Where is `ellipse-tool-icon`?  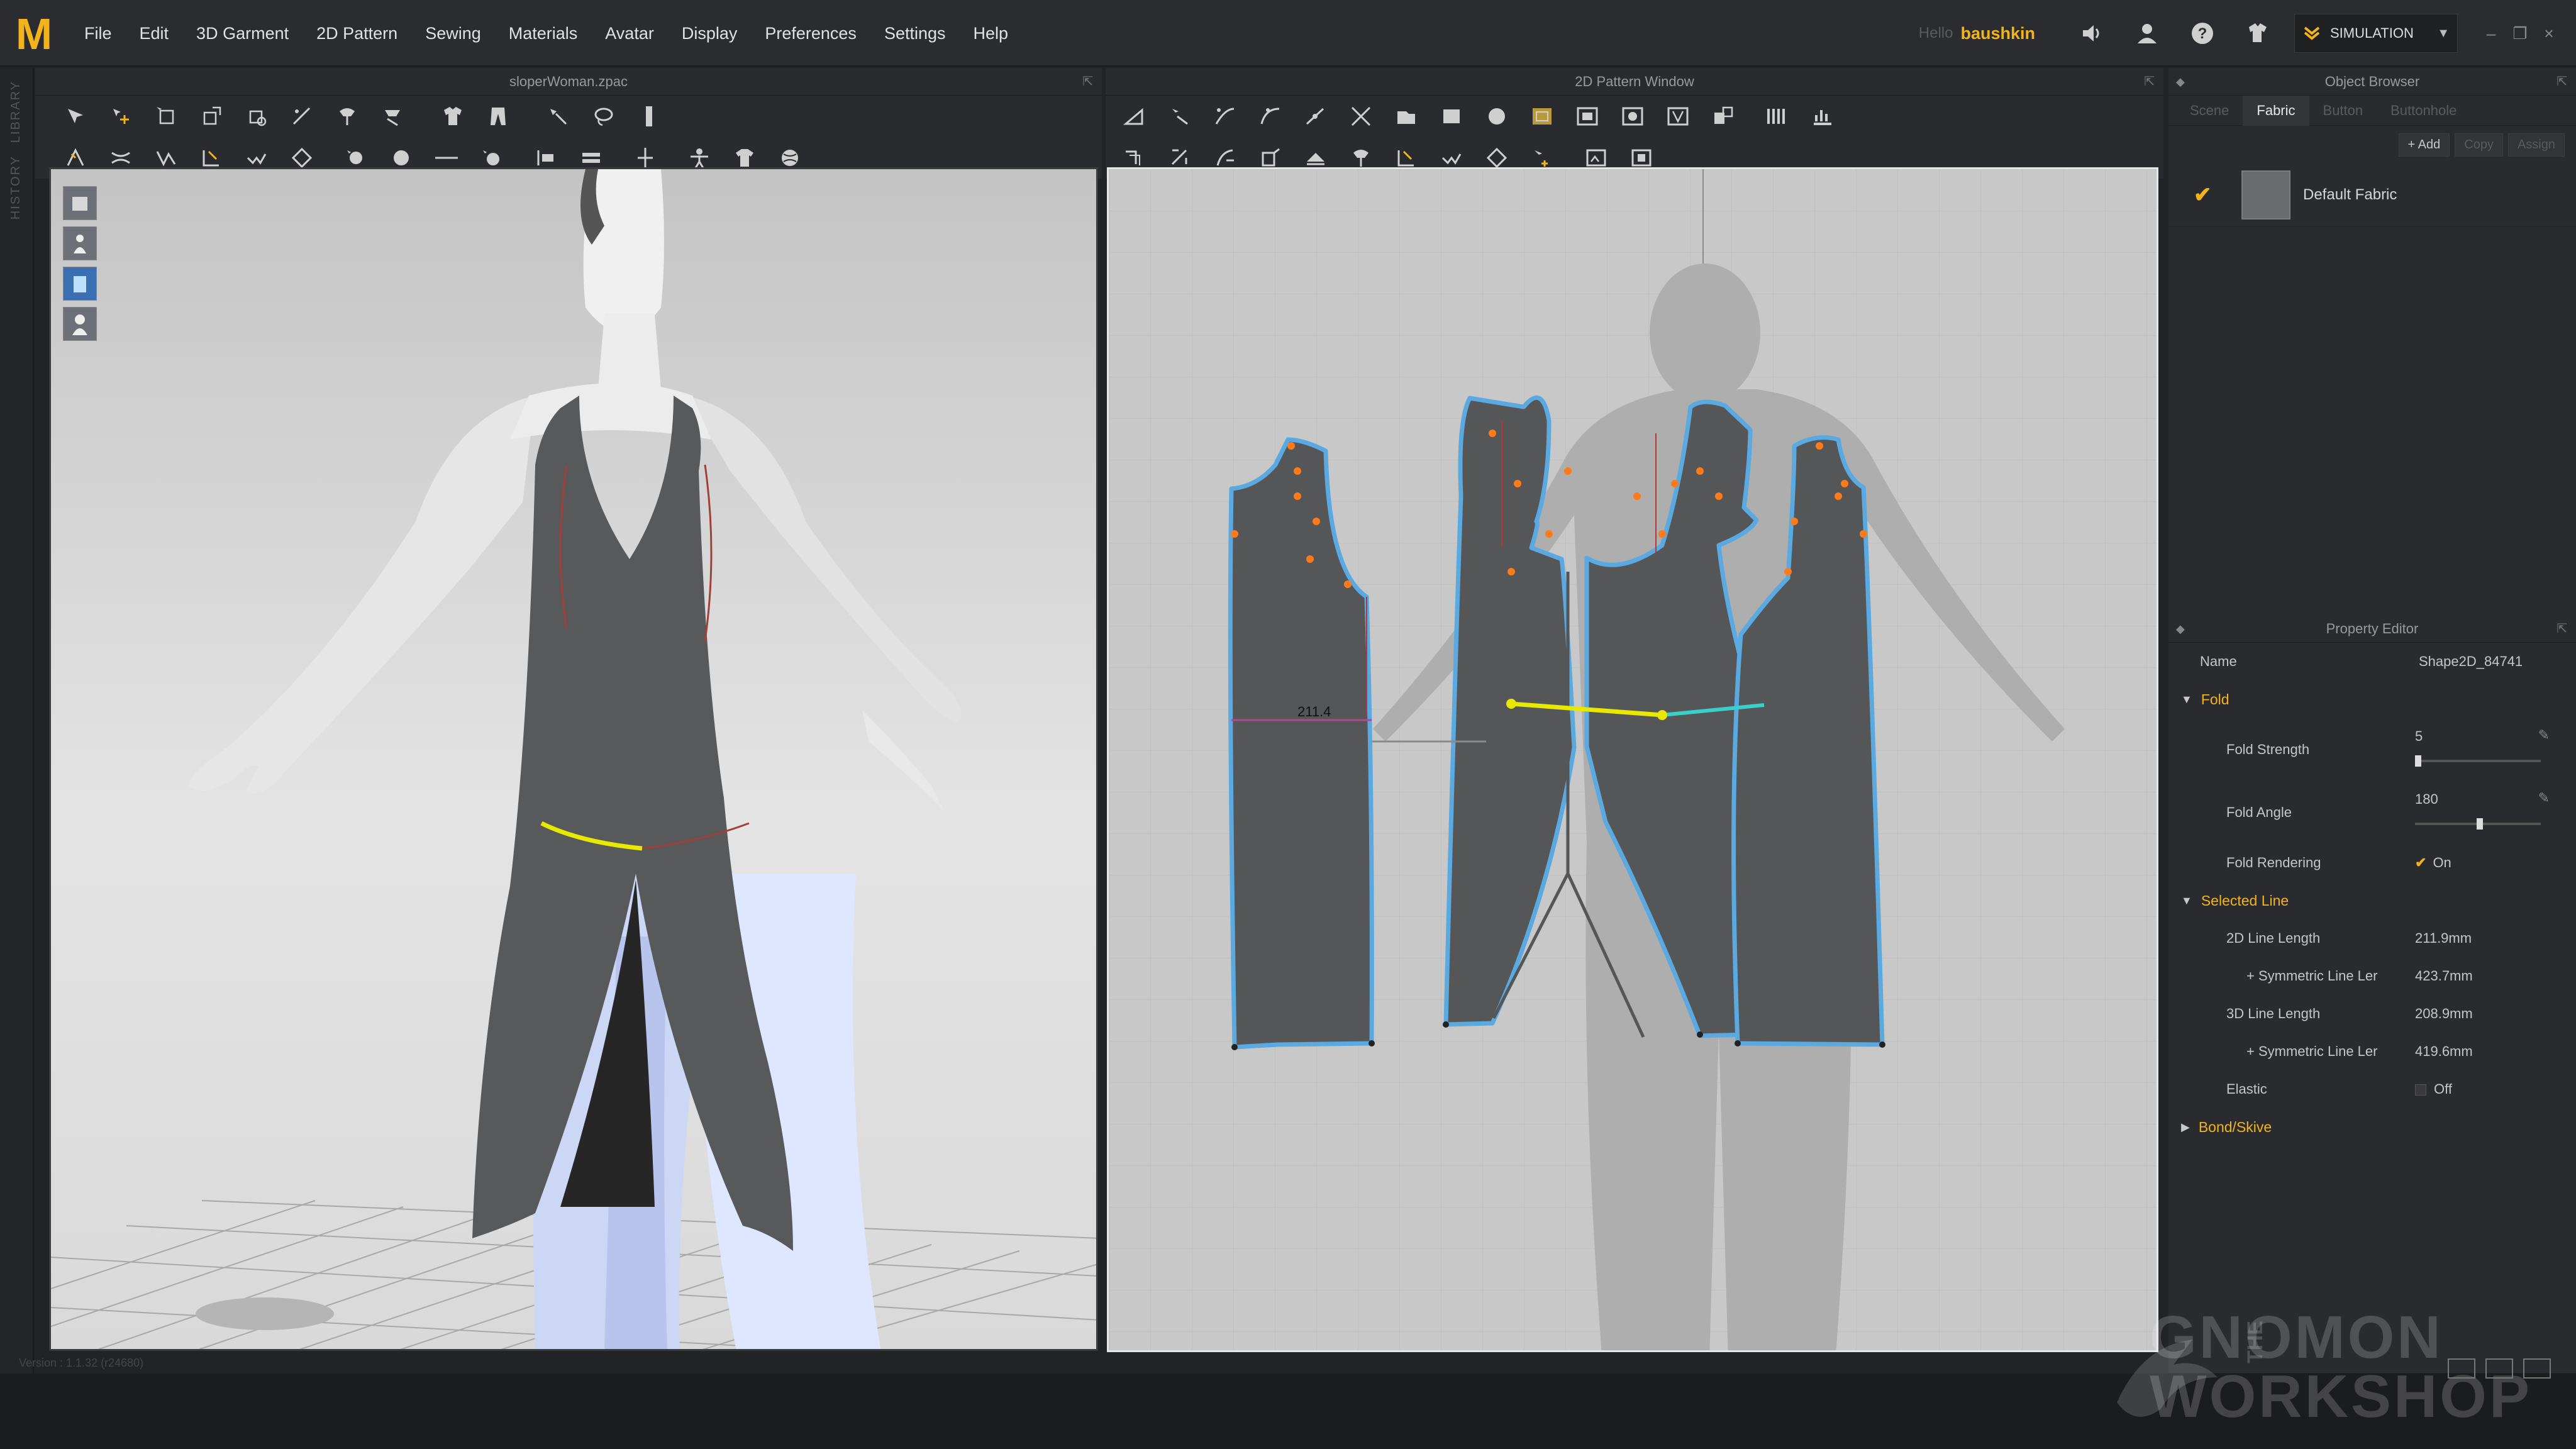
ellipse-tool-icon is located at coordinates (1496, 116).